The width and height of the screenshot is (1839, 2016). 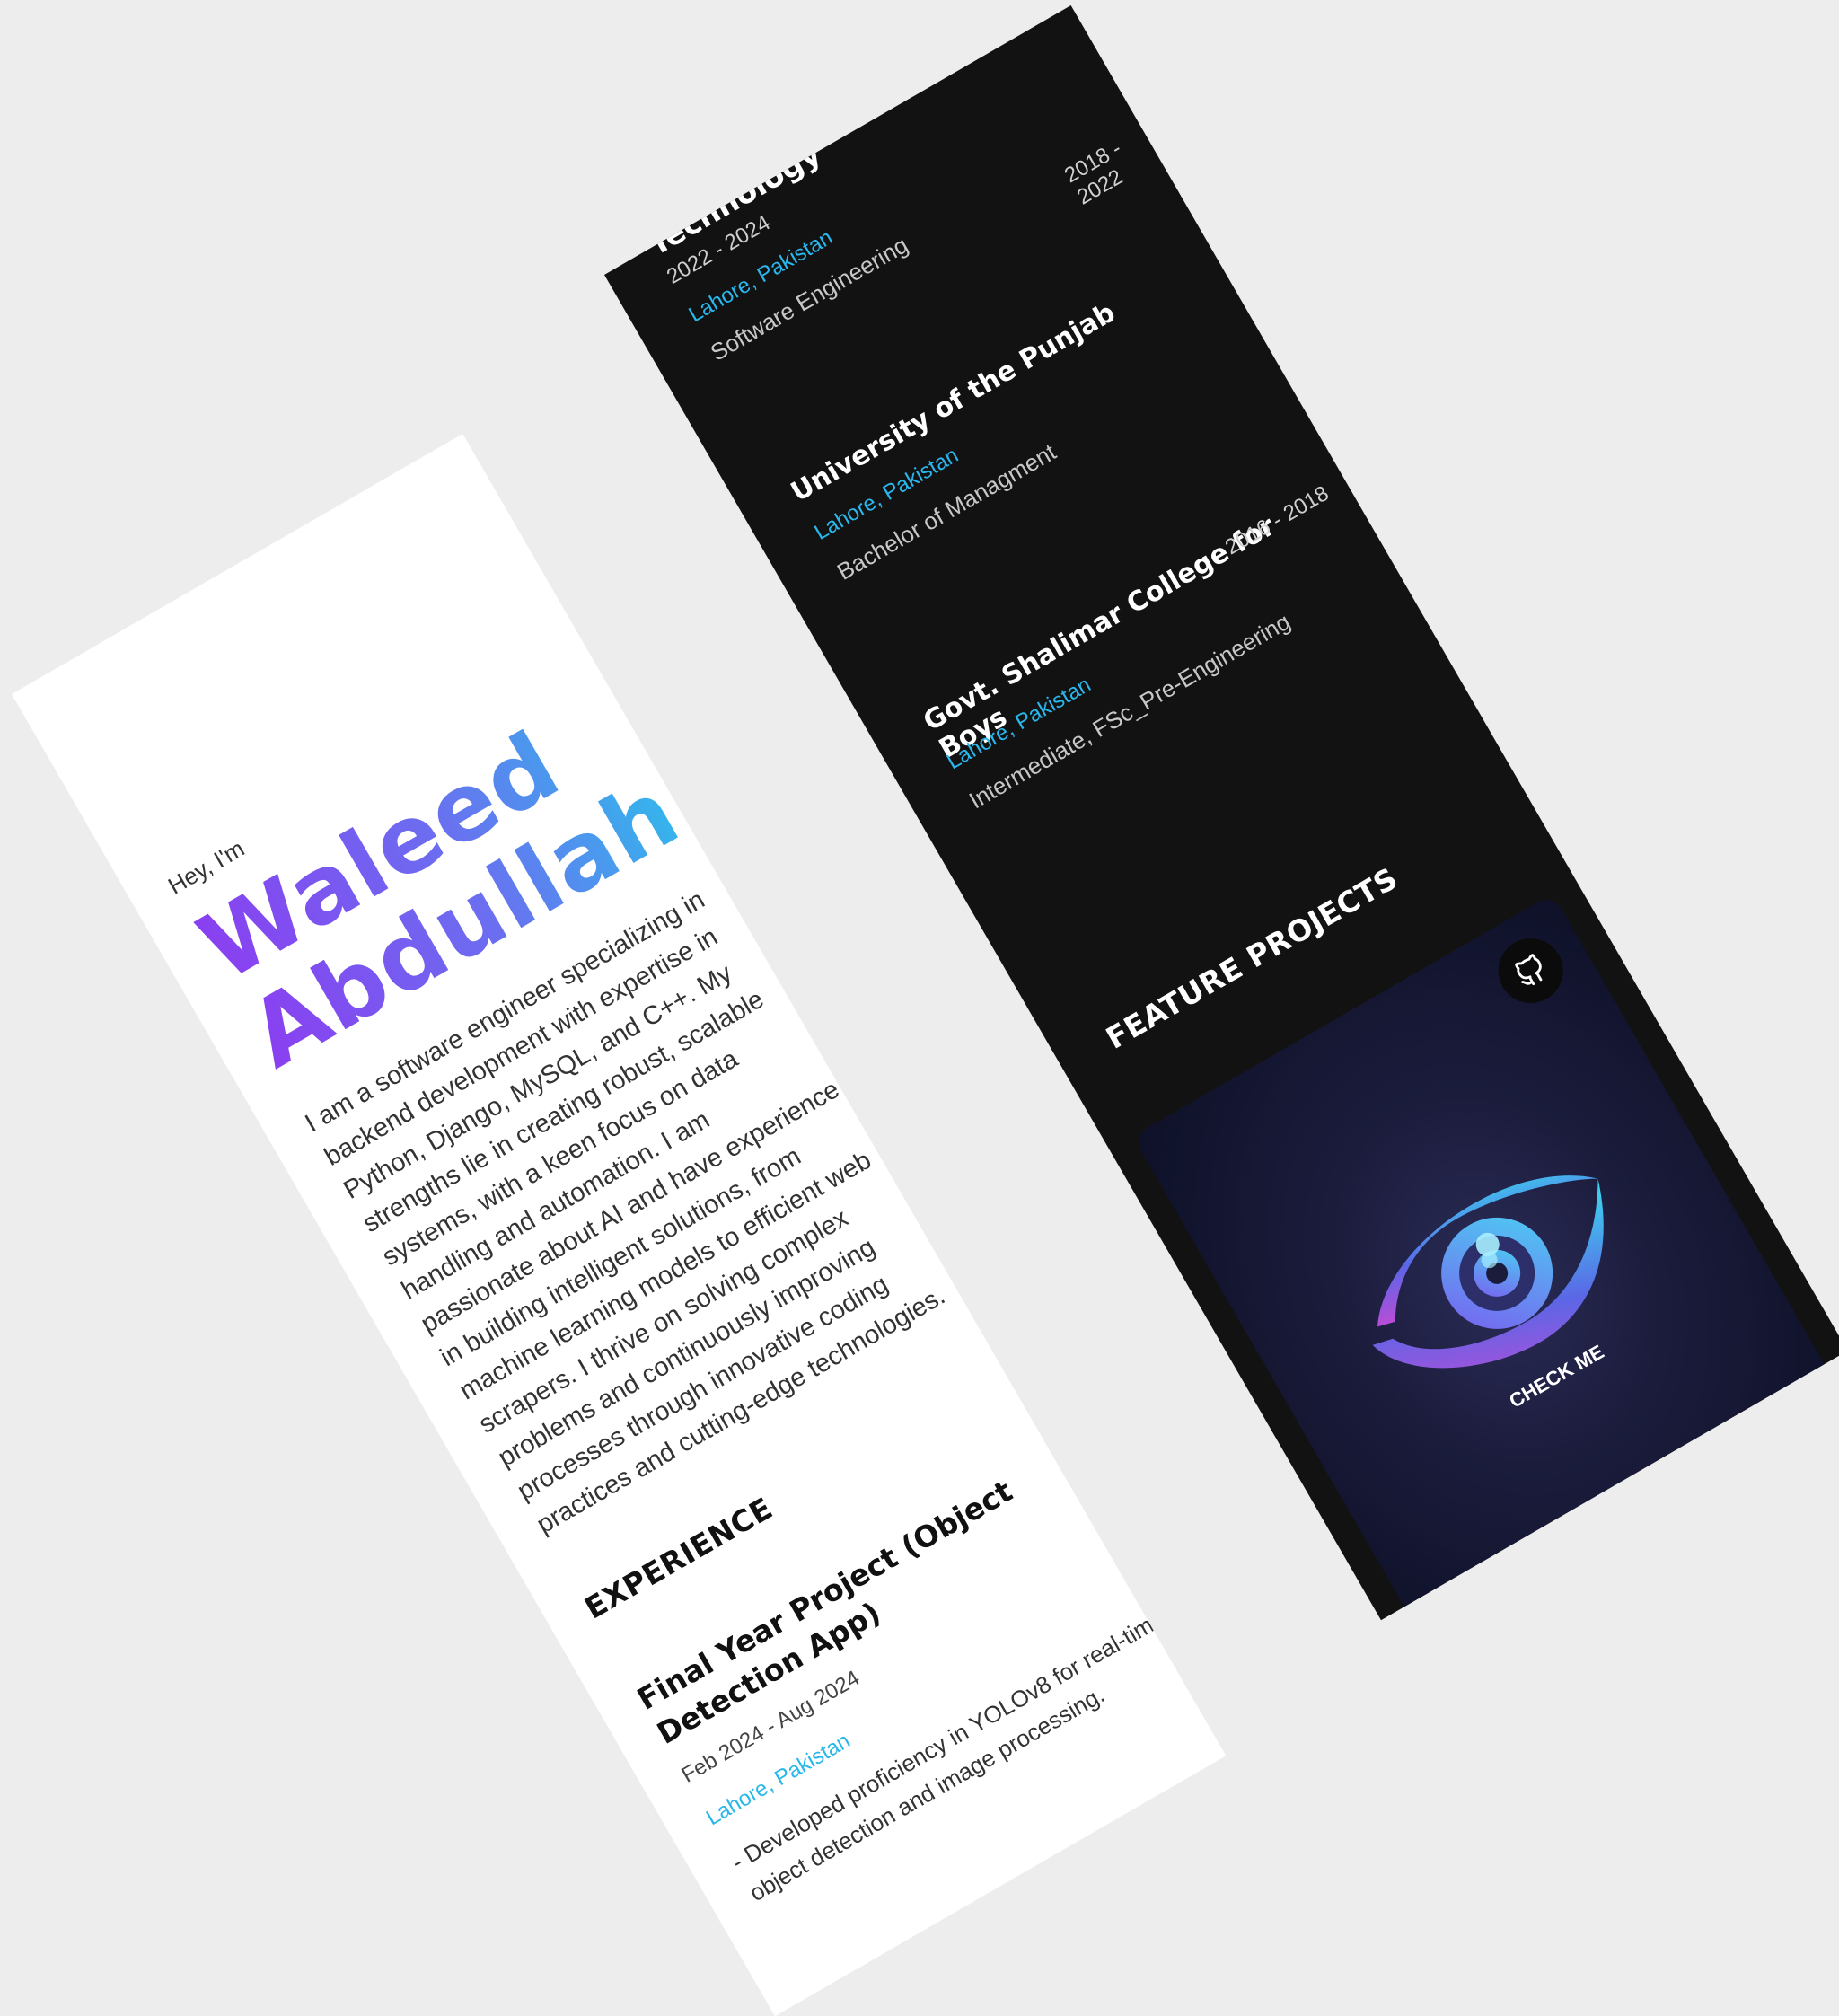 What do you see at coordinates (678, 1558) in the screenshot?
I see `experience-heading: EXPERIENCE` at bounding box center [678, 1558].